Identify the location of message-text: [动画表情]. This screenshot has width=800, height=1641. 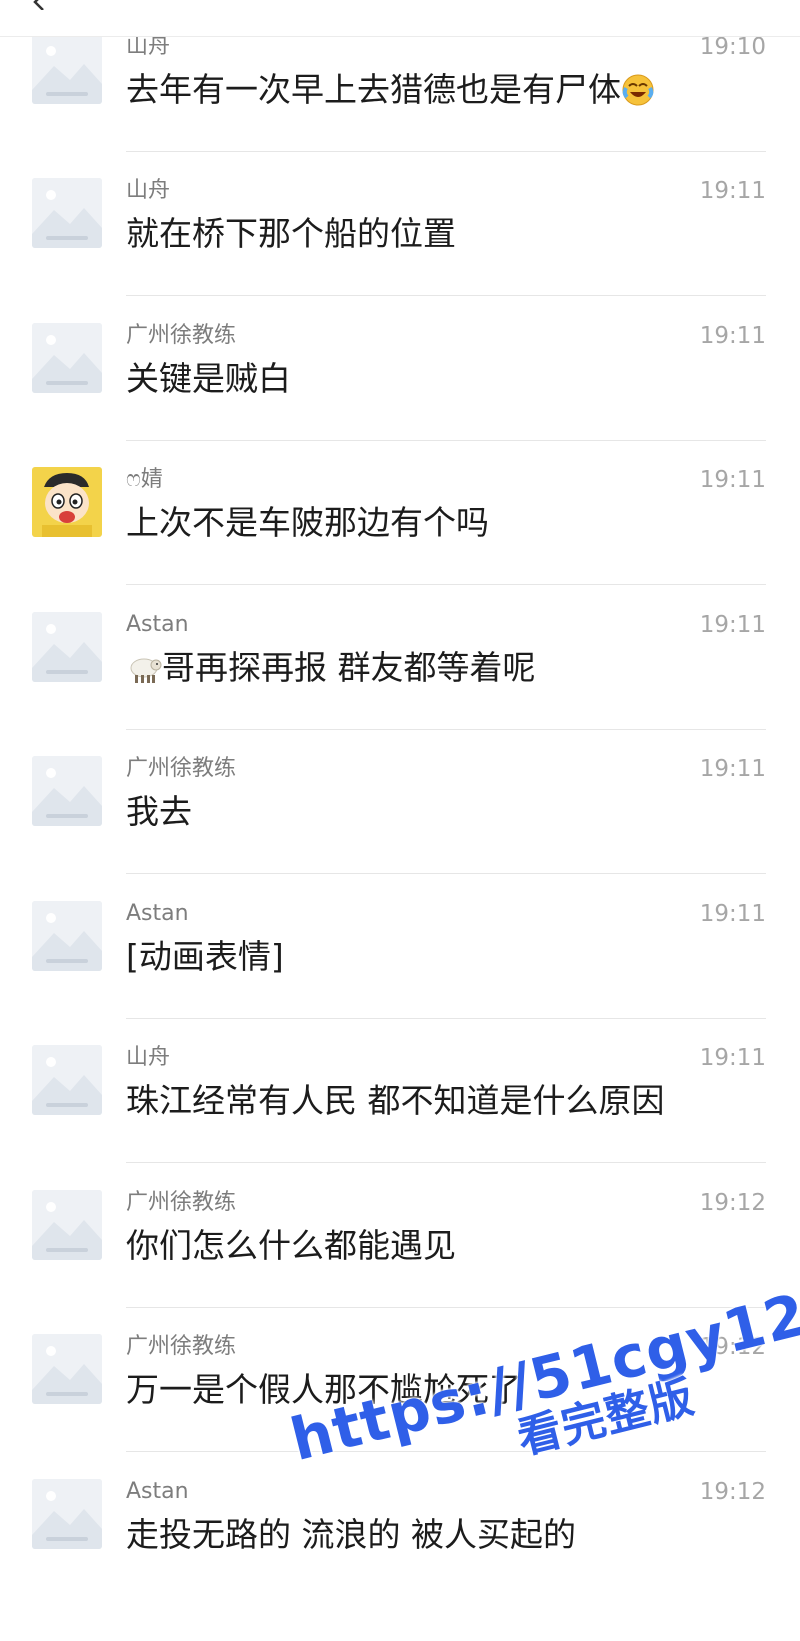
(205, 956).